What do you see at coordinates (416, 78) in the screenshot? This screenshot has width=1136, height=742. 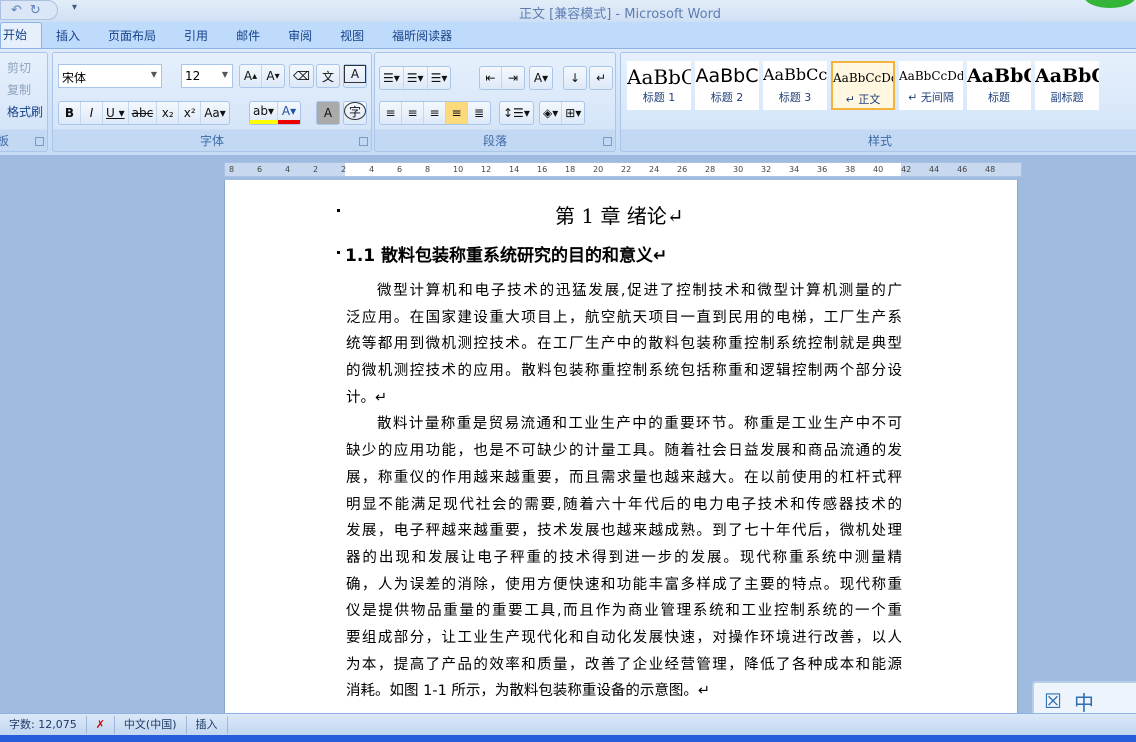 I see `numbering-icon: ☰▾` at bounding box center [416, 78].